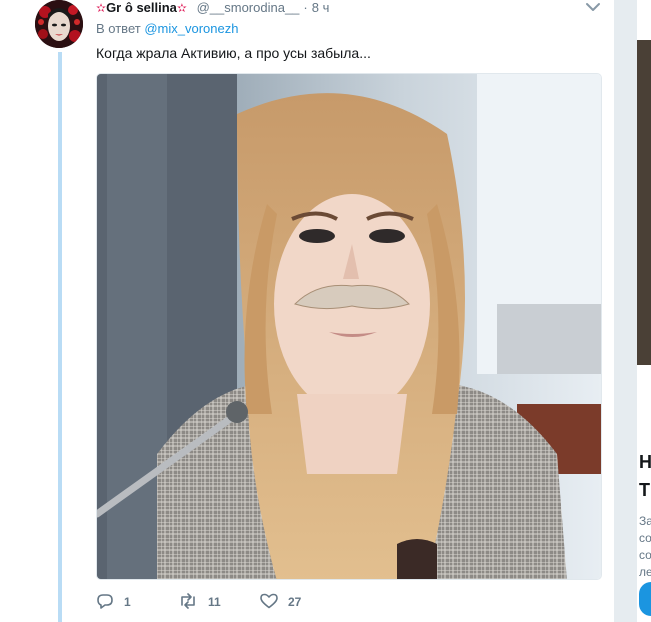  What do you see at coordinates (137, 602) in the screenshot?
I see `reply-button: 1` at bounding box center [137, 602].